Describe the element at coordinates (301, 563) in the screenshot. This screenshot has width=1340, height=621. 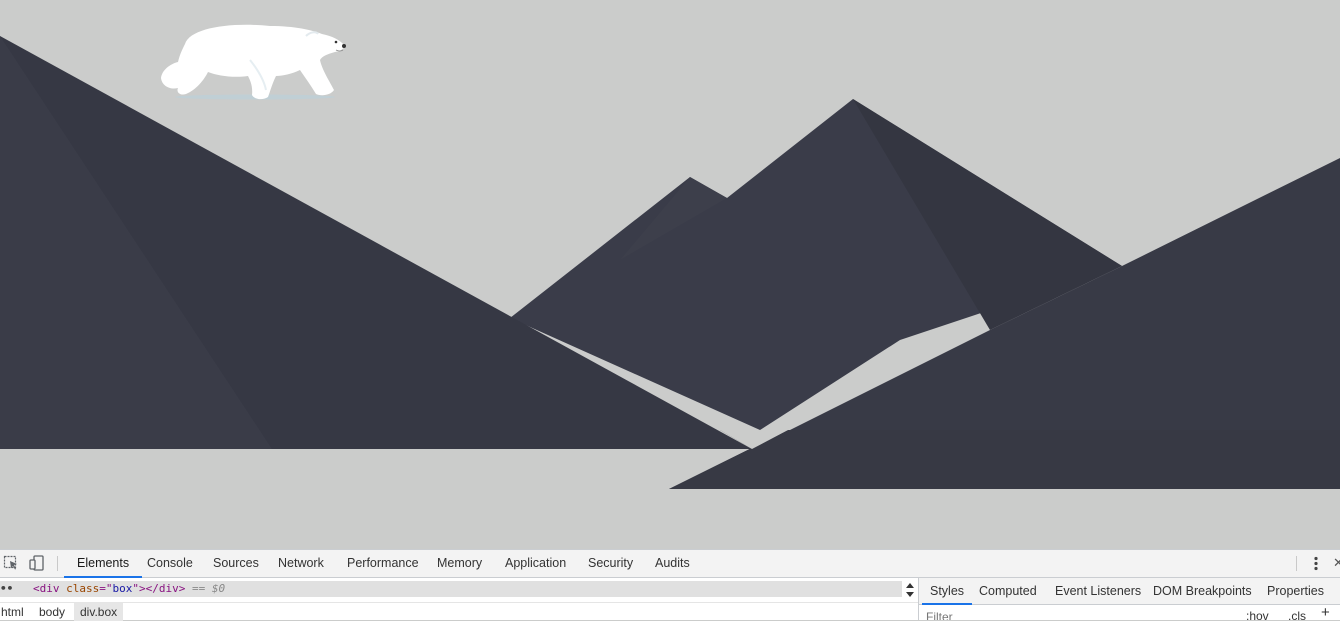
I see `tab-network: Network` at that location.